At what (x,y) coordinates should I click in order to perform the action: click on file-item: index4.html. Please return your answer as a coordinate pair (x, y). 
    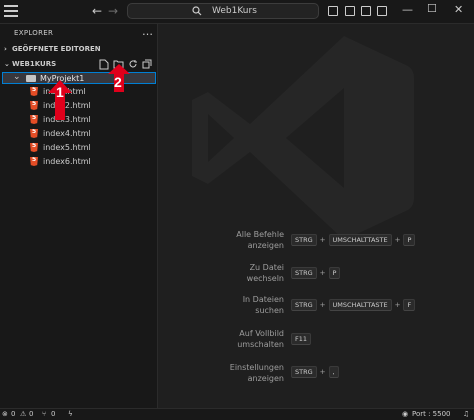
    Looking at the image, I should click on (90, 134).